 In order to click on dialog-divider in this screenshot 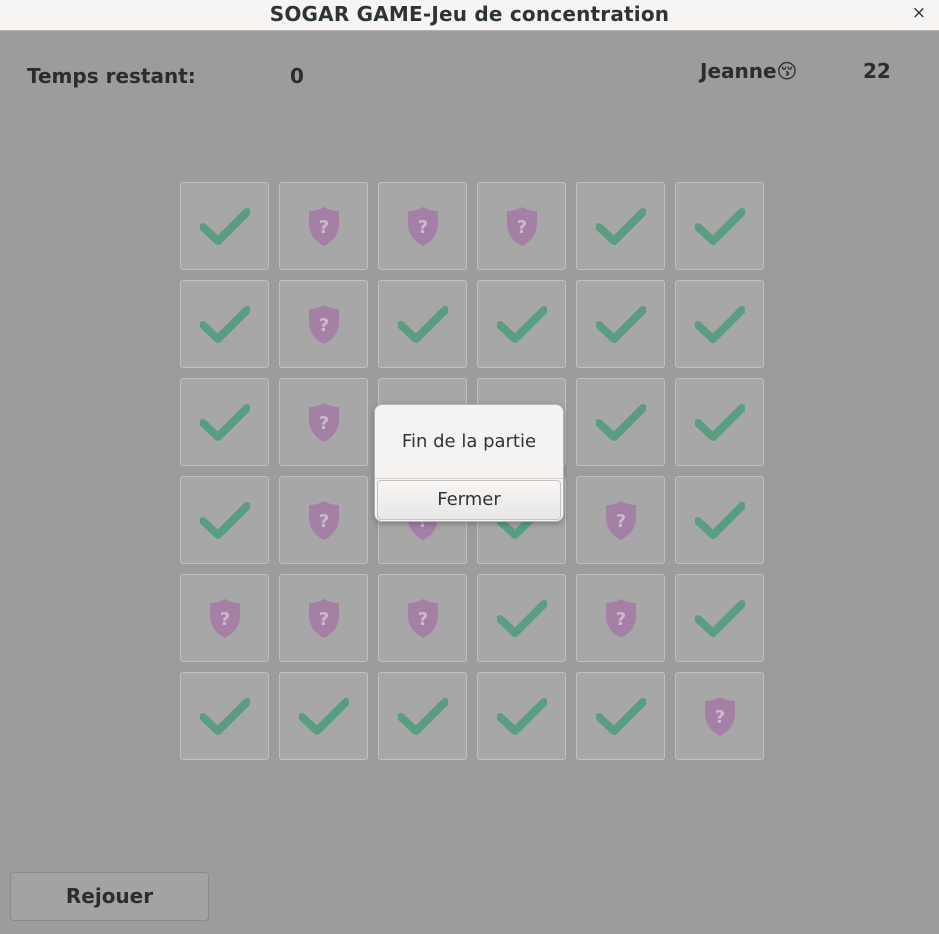, I will do `click(469, 478)`.